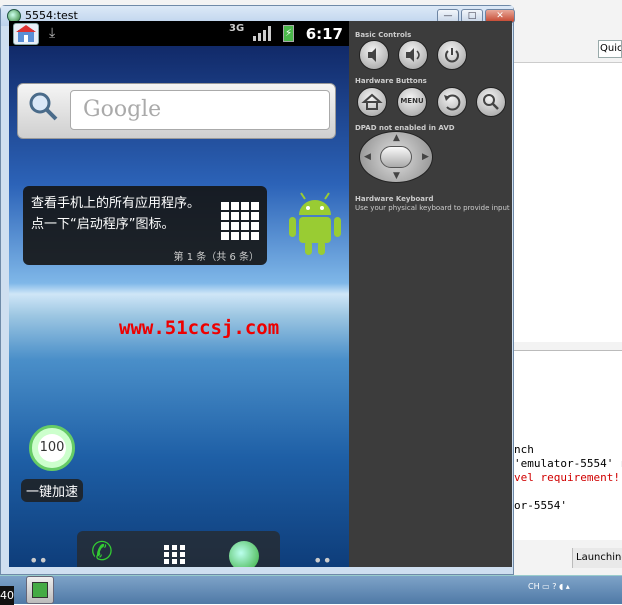  I want to click on tip-text-line2: 点一下“启动程序”图标。, so click(103, 224).